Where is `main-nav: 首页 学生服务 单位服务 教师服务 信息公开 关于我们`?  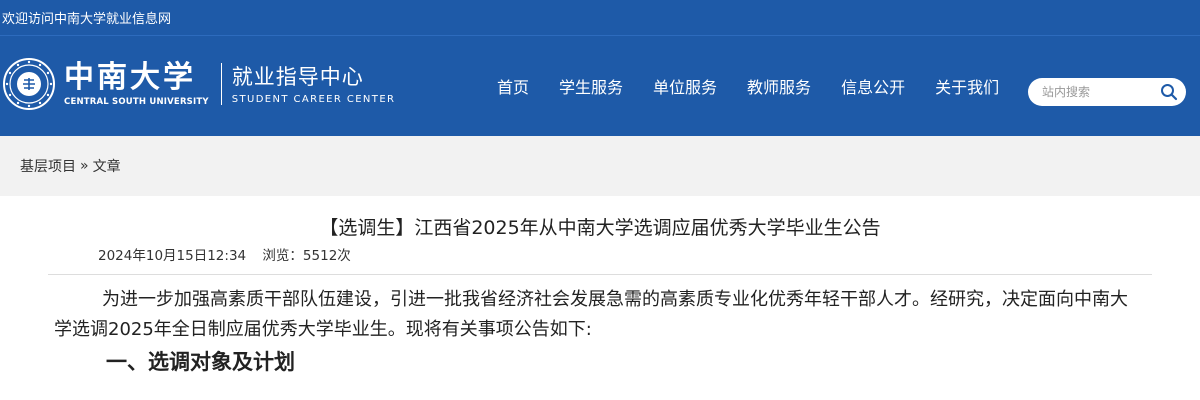 main-nav: 首页 学生服务 单位服务 教师服务 信息公开 关于我们 is located at coordinates (748, 86).